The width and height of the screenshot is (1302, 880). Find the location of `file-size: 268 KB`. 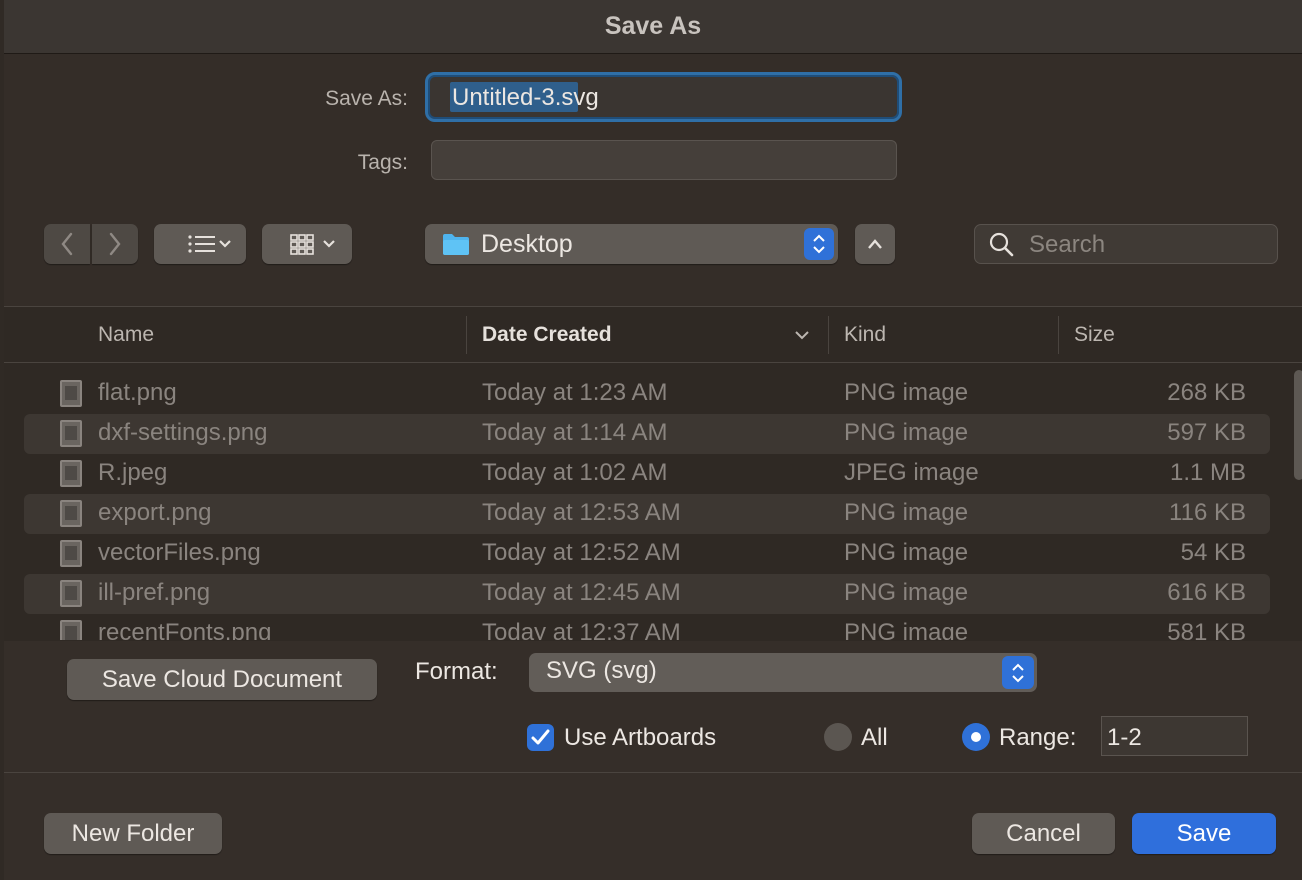

file-size: 268 KB is located at coordinates (1206, 392).